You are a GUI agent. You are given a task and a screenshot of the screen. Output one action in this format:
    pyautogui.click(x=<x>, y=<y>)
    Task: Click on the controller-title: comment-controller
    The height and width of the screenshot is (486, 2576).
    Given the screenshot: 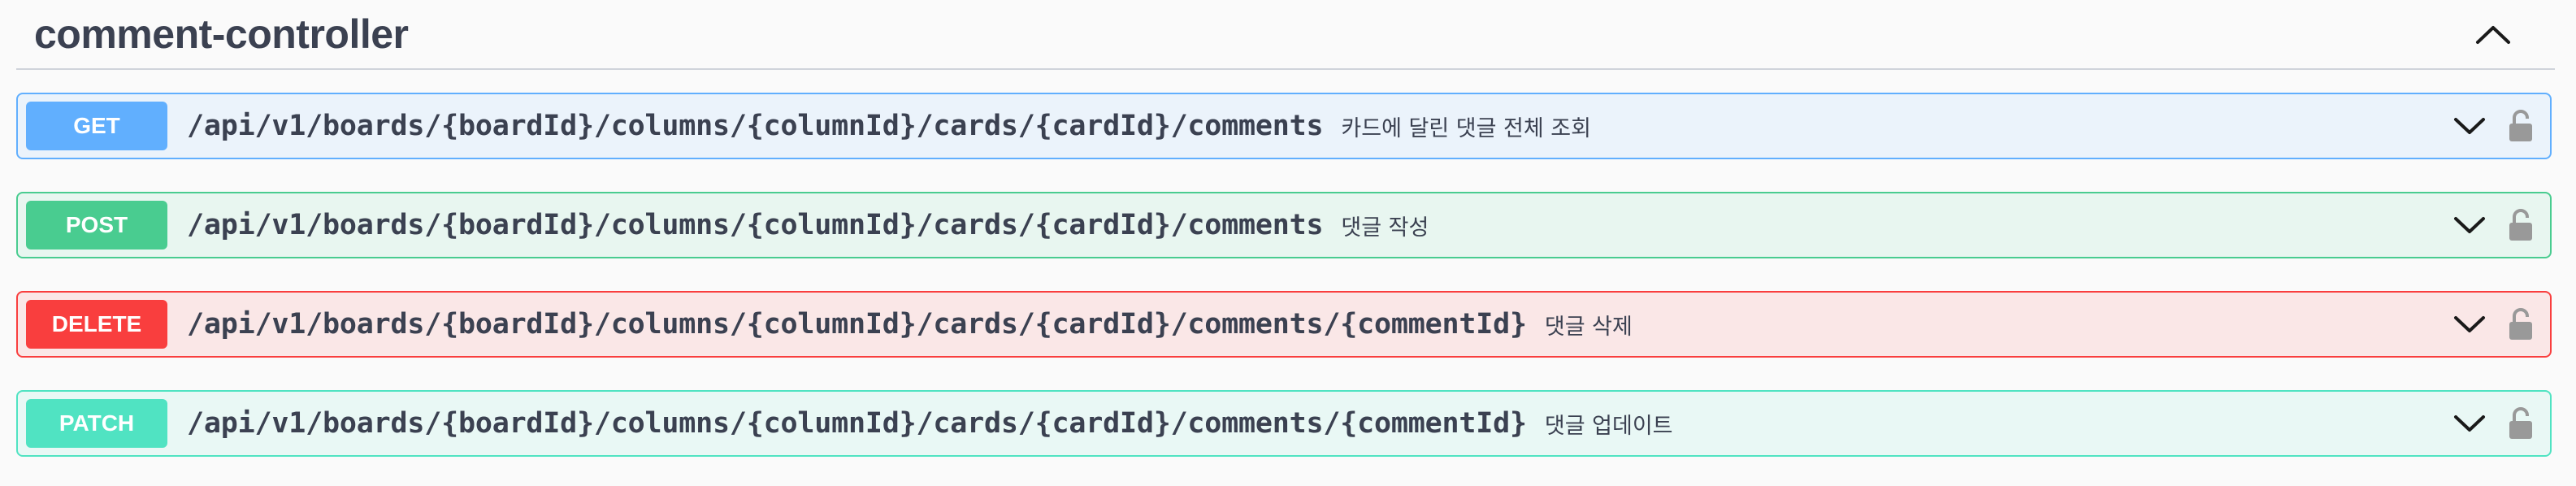 What is the action you would take?
    pyautogui.click(x=221, y=34)
    